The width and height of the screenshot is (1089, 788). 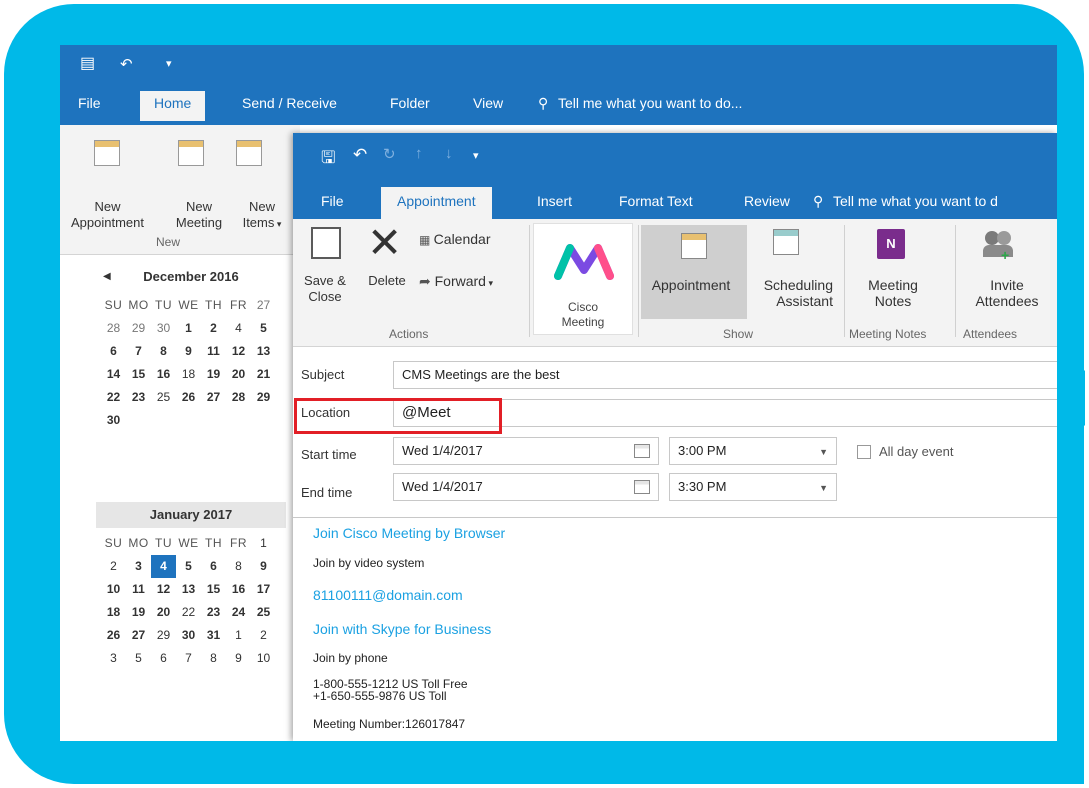 What do you see at coordinates (113, 374) in the screenshot?
I see `calendar-day: 14` at bounding box center [113, 374].